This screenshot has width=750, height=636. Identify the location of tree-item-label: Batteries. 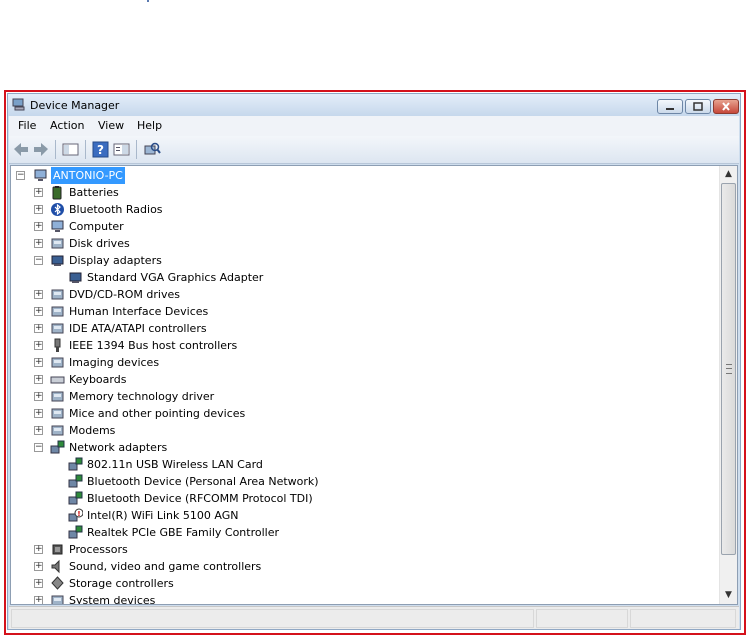
(94, 192).